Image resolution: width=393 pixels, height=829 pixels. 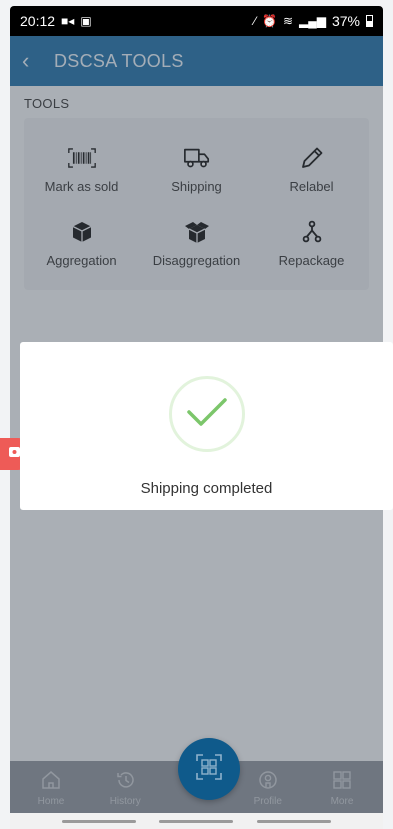 What do you see at coordinates (254, 21) in the screenshot?
I see `mute-icon: ⁄` at bounding box center [254, 21].